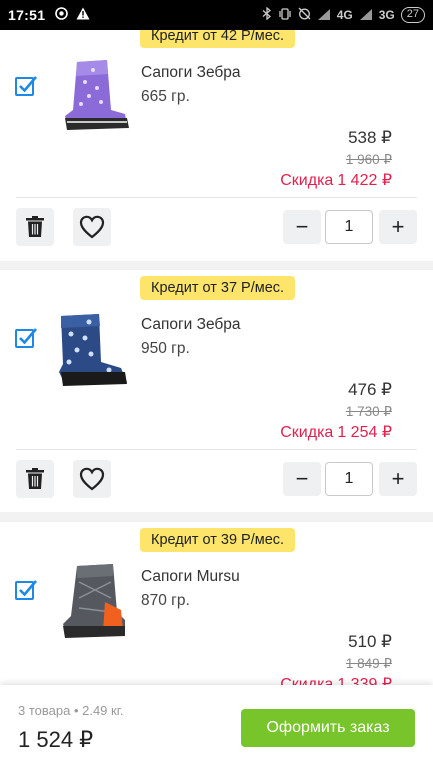 This screenshot has height=770, width=433. I want to click on alarm-off-icon, so click(304, 15).